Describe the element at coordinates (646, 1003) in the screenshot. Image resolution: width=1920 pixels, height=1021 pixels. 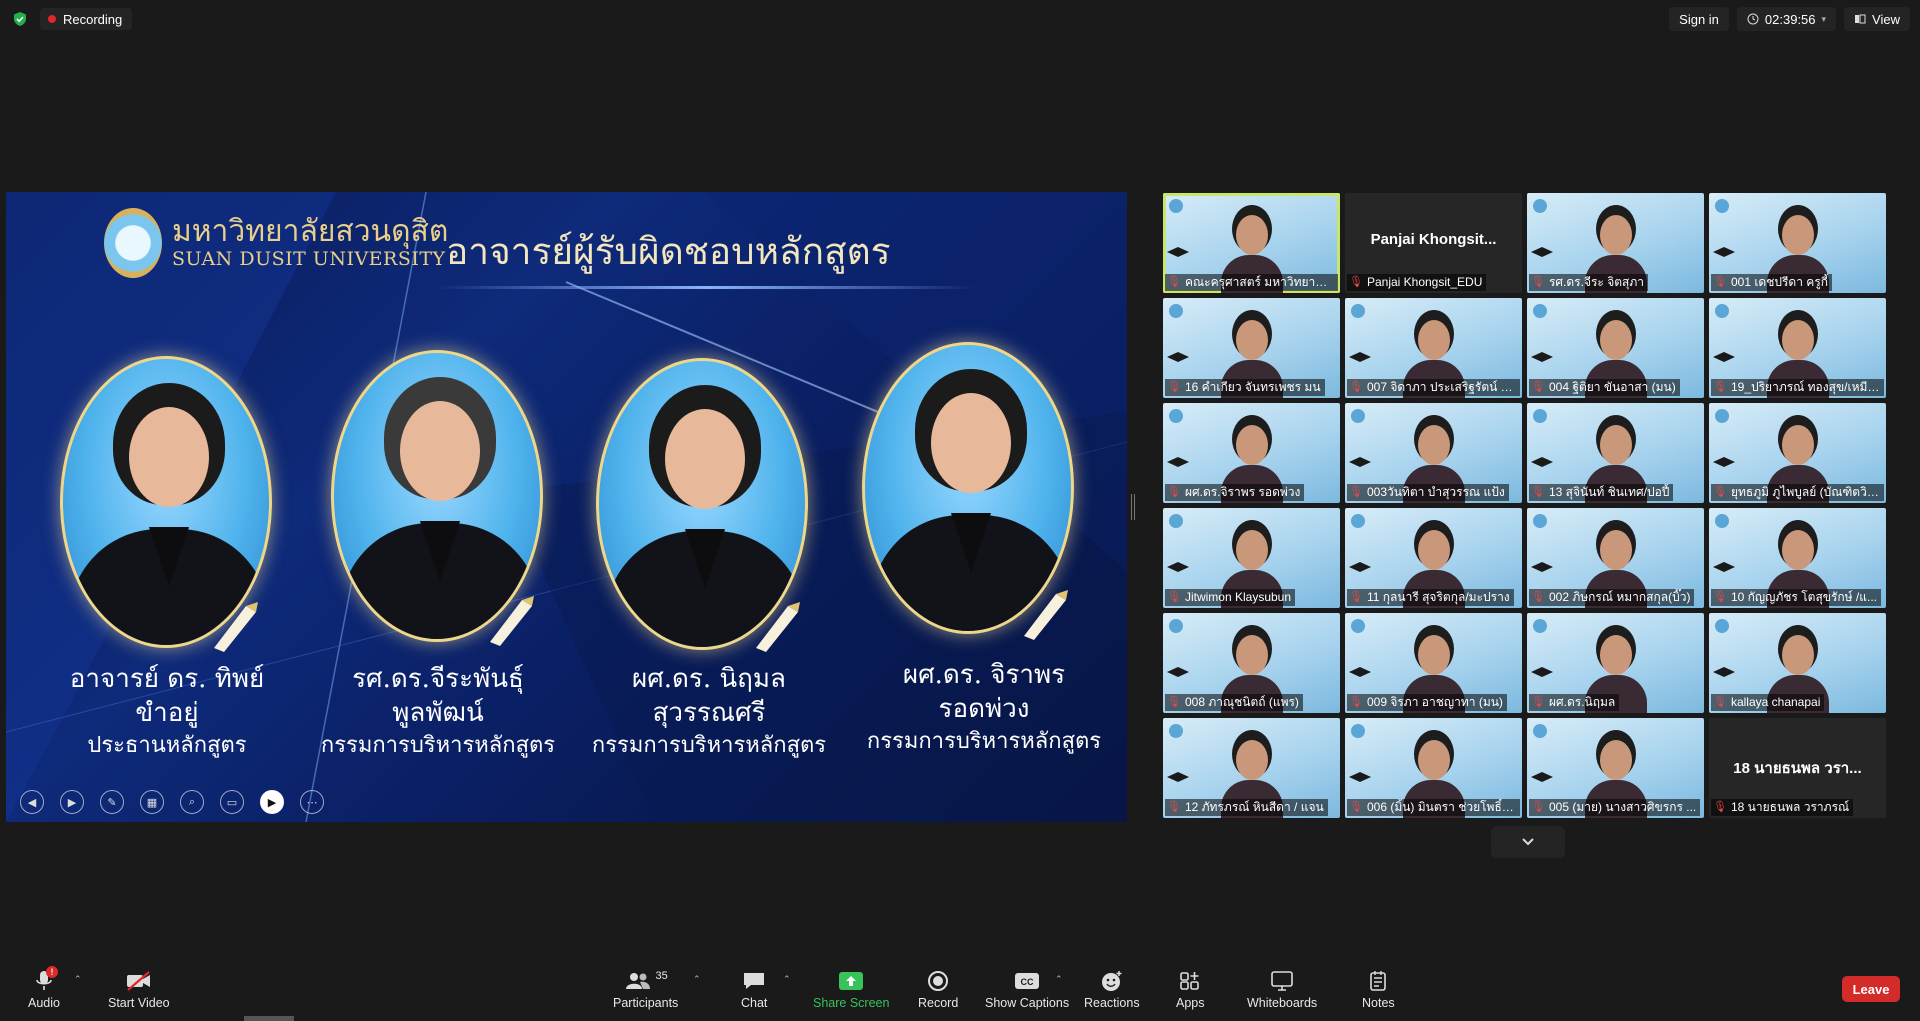
I see `participants-label: Participants` at that location.